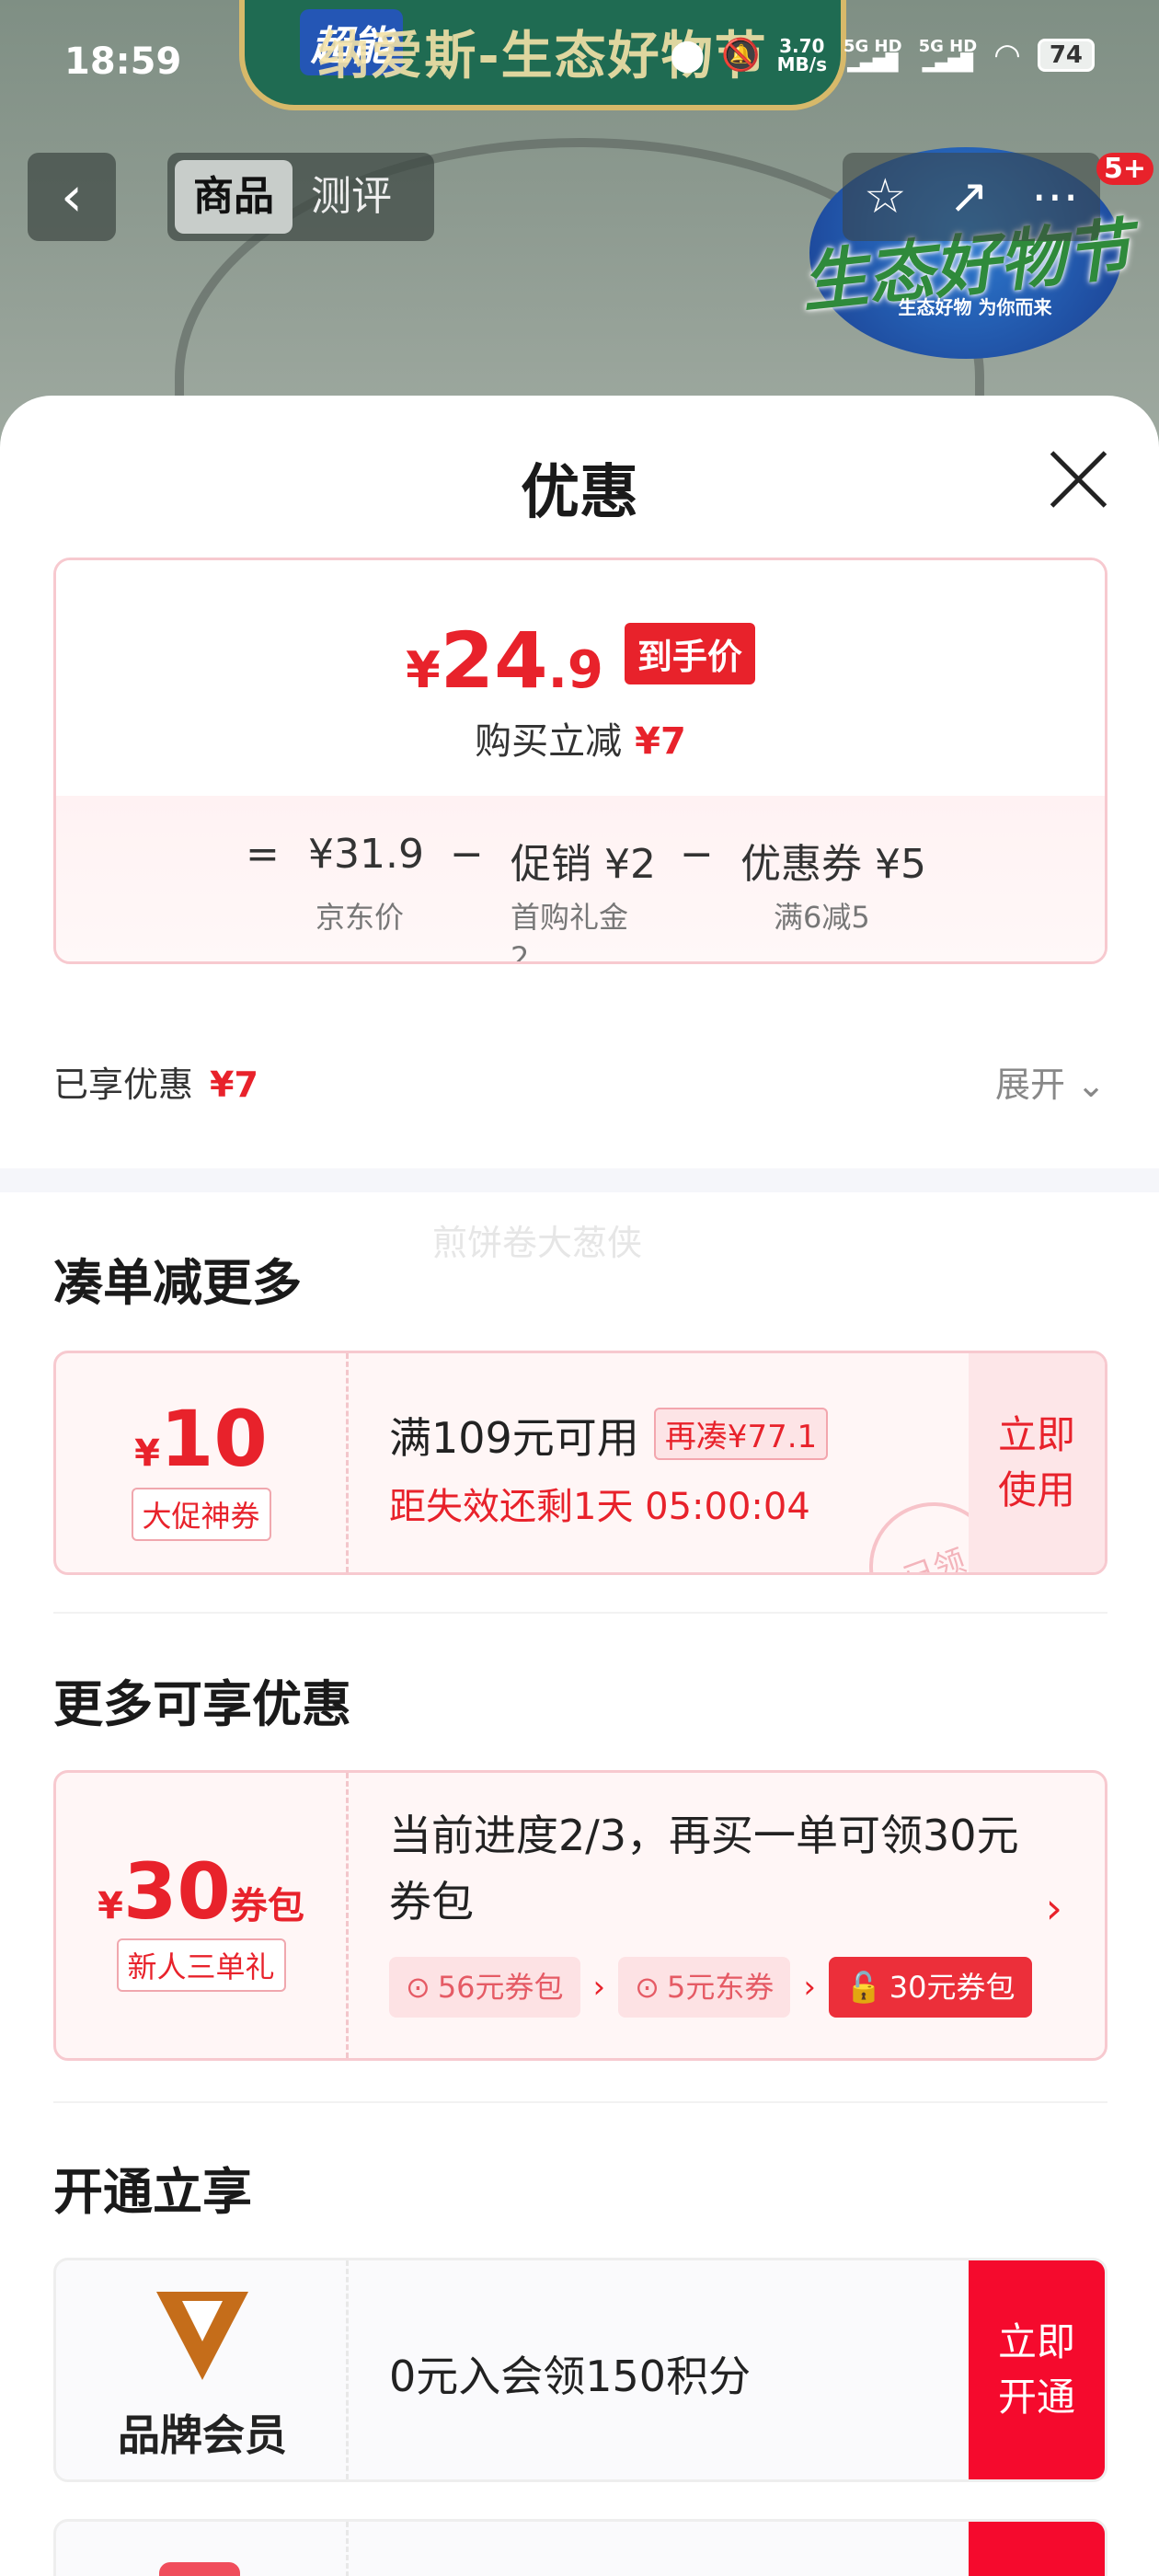  What do you see at coordinates (1078, 478) in the screenshot?
I see `close-button` at bounding box center [1078, 478].